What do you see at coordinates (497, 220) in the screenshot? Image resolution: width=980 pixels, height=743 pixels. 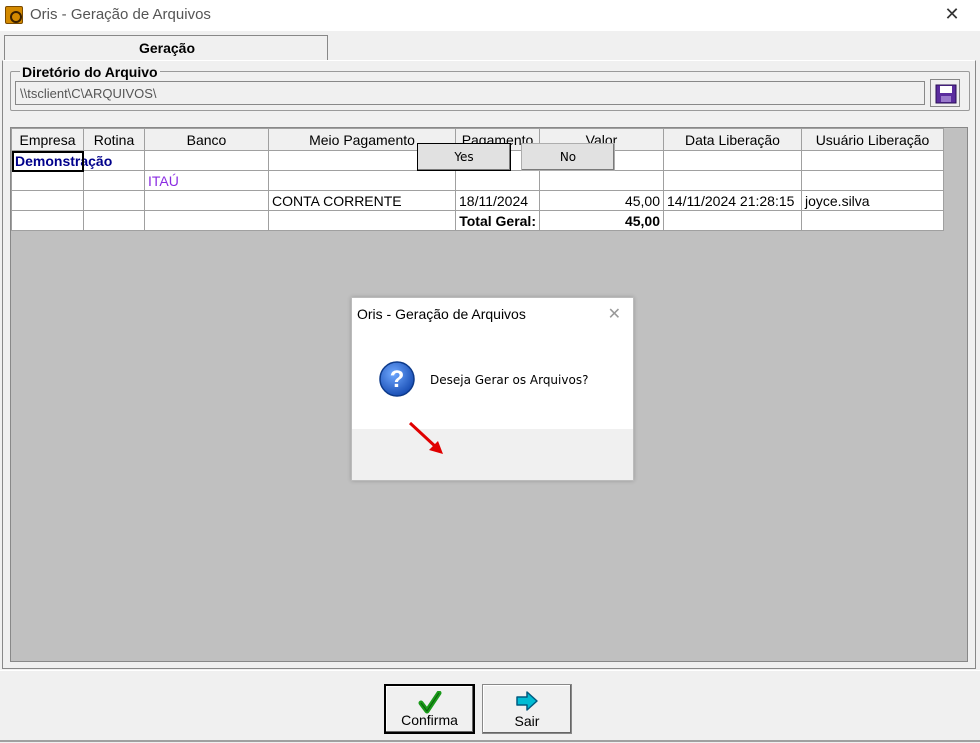 I see `total-label: Total Geral:` at bounding box center [497, 220].